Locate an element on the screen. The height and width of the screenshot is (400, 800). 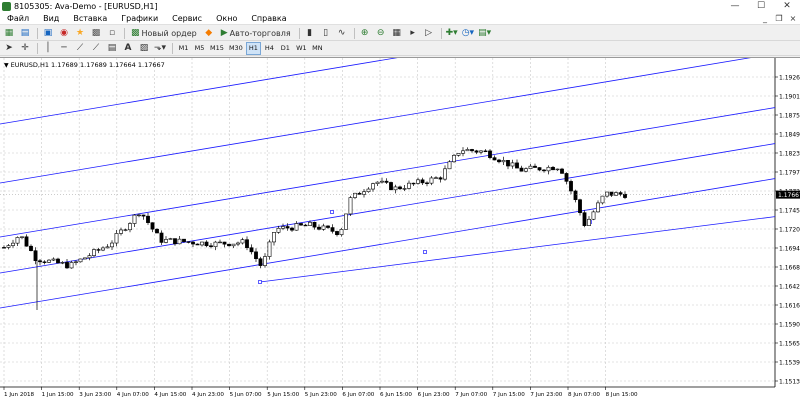
profiles-icon: ▤ is located at coordinates (25, 33).